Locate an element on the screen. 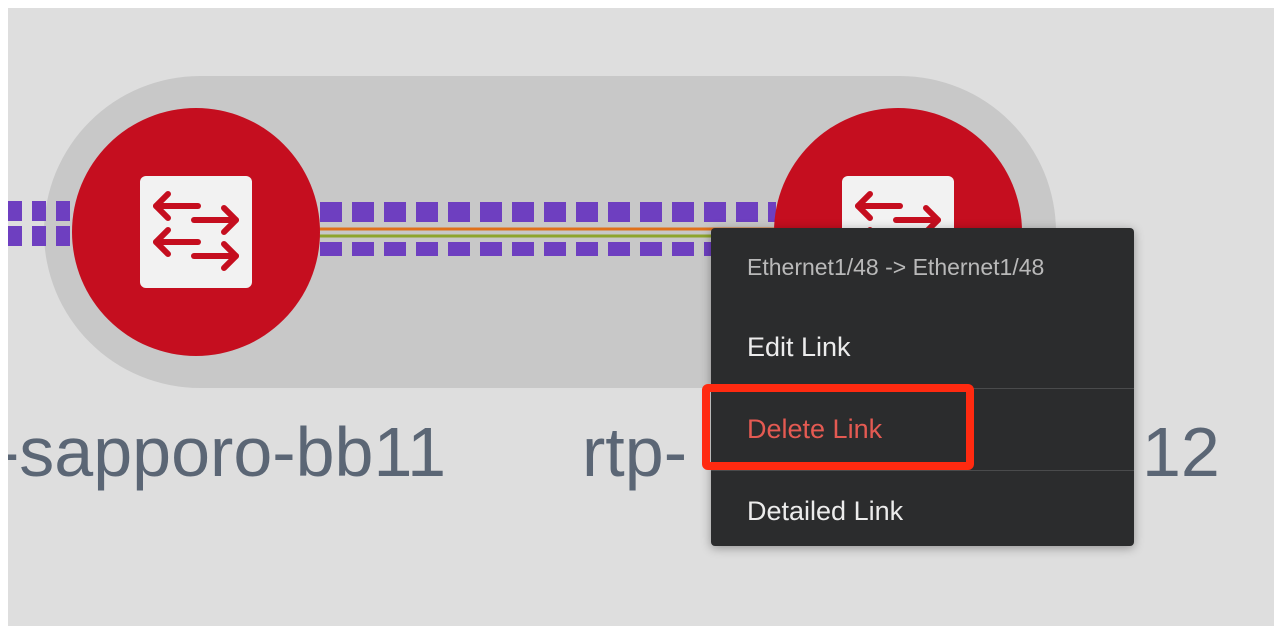 This screenshot has height=633, width=1281. delete-link-highlight-box is located at coordinates (838, 427).